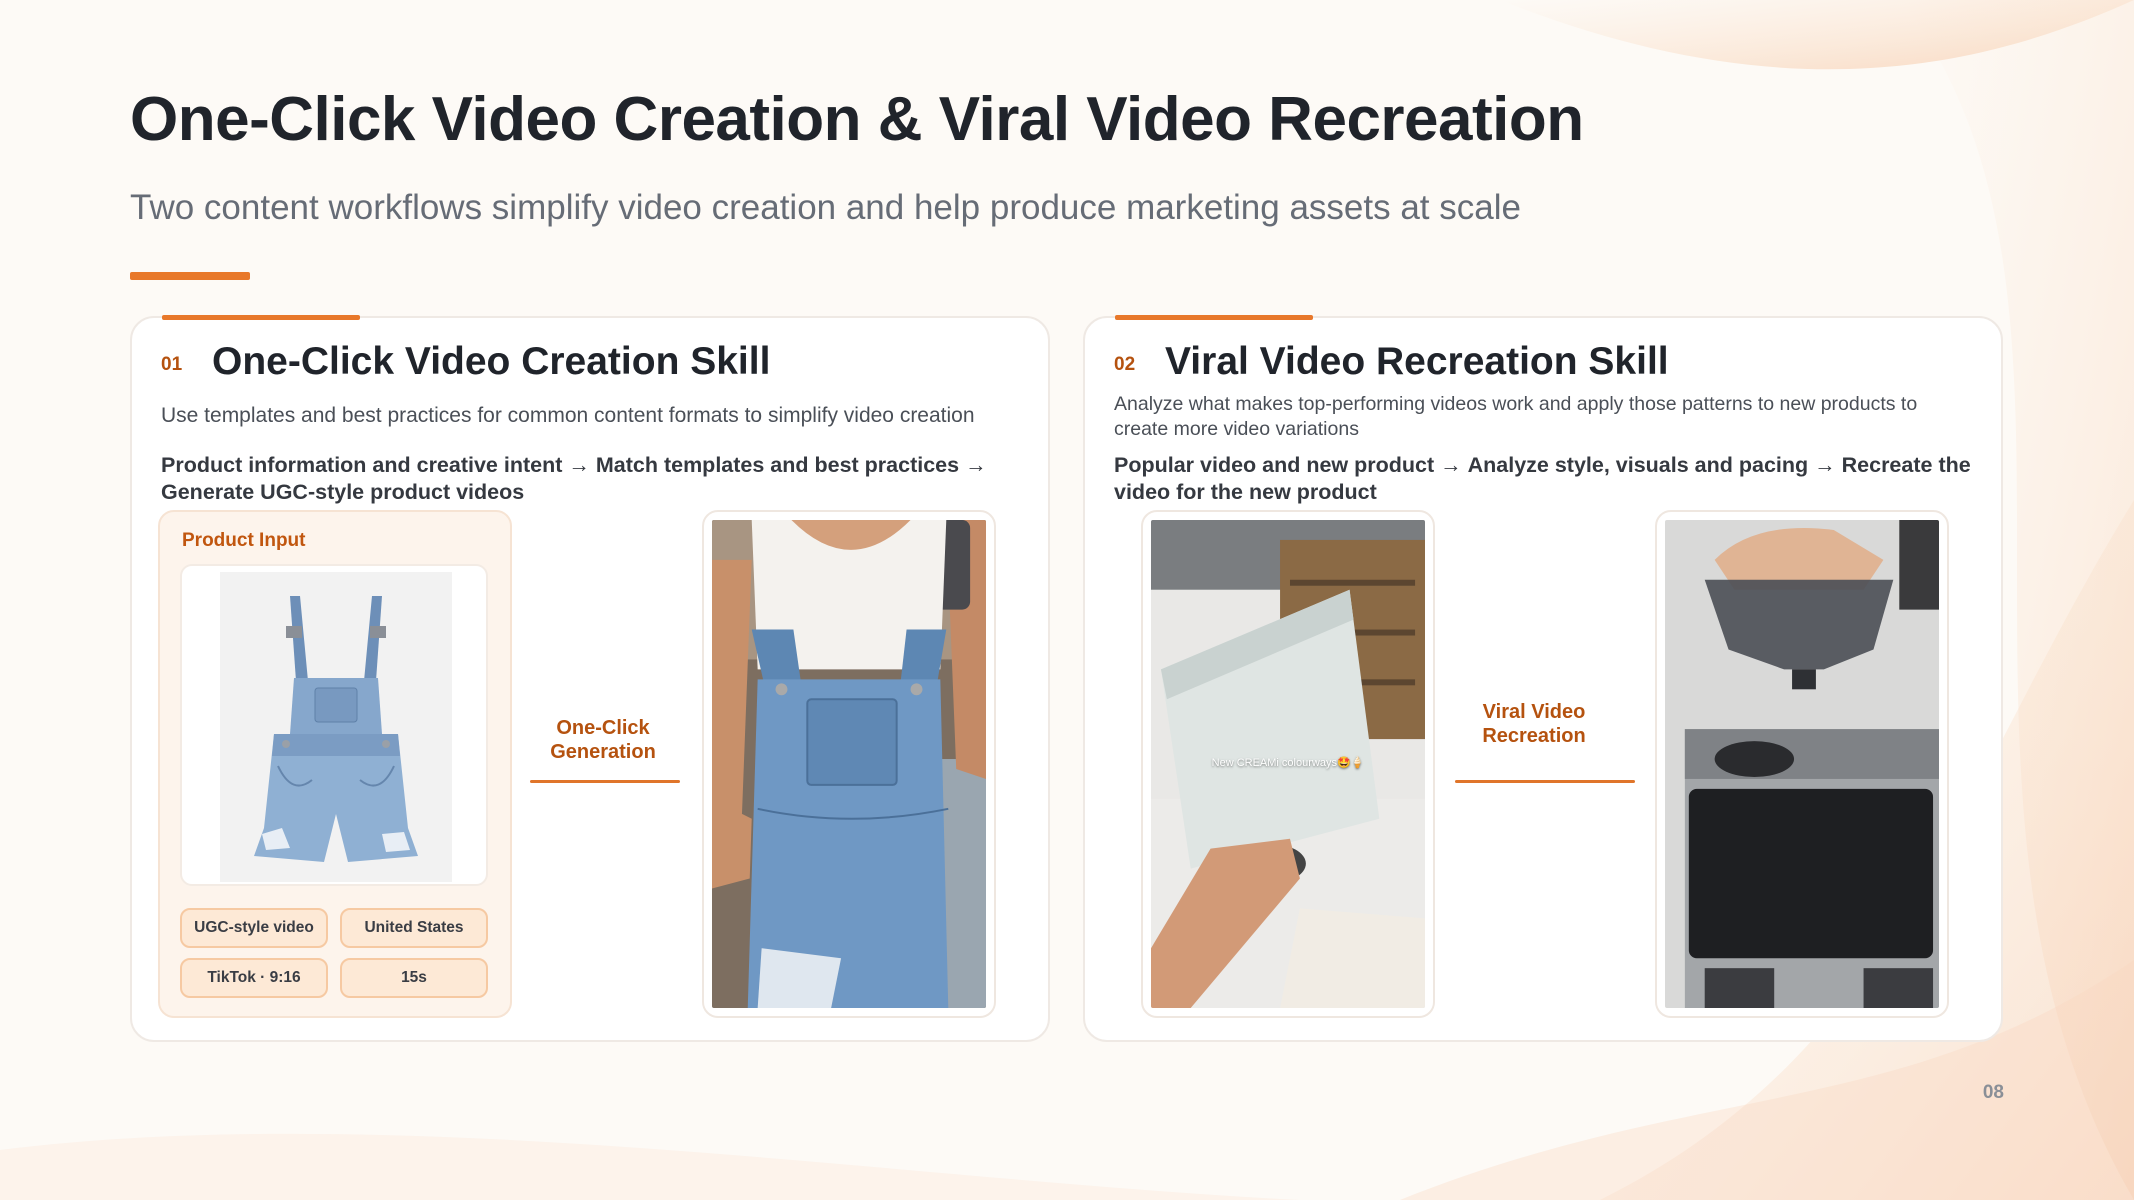 This screenshot has height=1200, width=2134. What do you see at coordinates (1274, 465) in the screenshot?
I see `flow-step: Popular video and new product` at bounding box center [1274, 465].